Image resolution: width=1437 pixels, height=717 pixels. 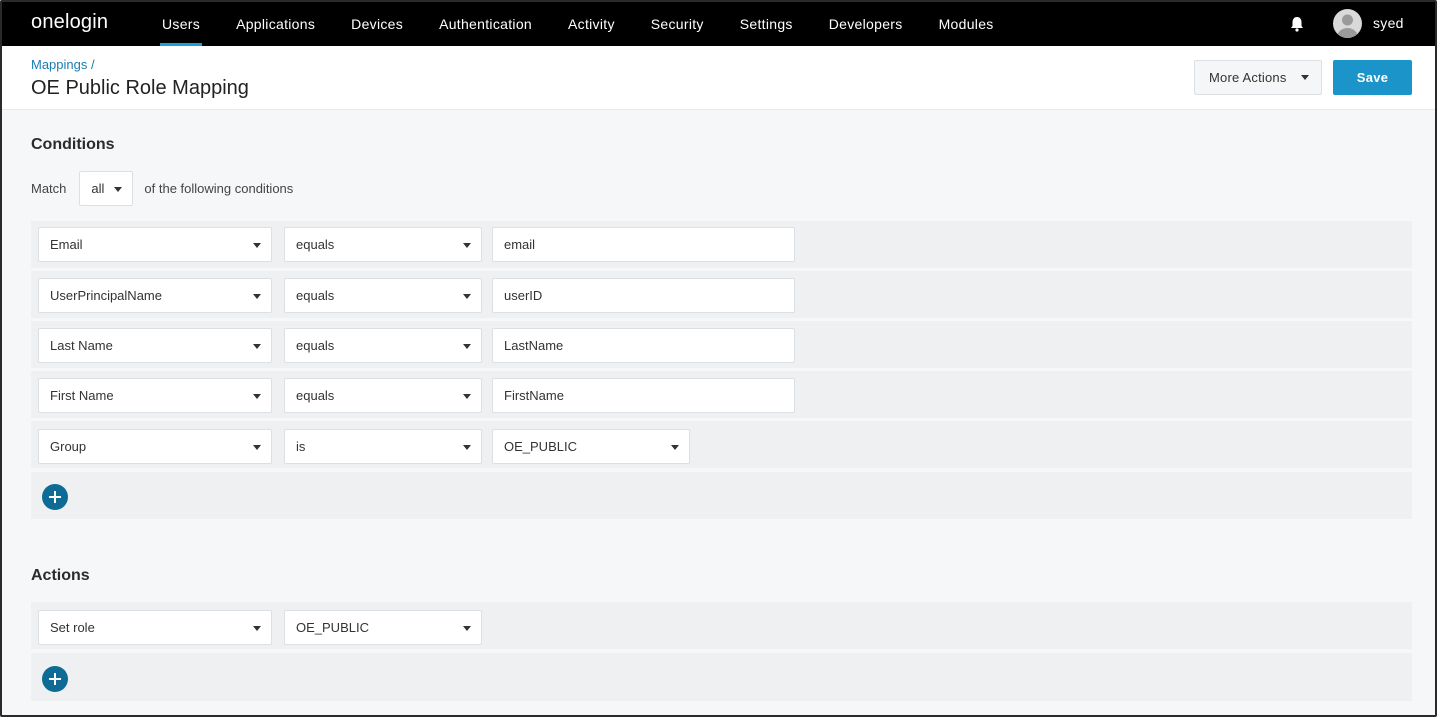 I want to click on add-action-button, so click(x=55, y=679).